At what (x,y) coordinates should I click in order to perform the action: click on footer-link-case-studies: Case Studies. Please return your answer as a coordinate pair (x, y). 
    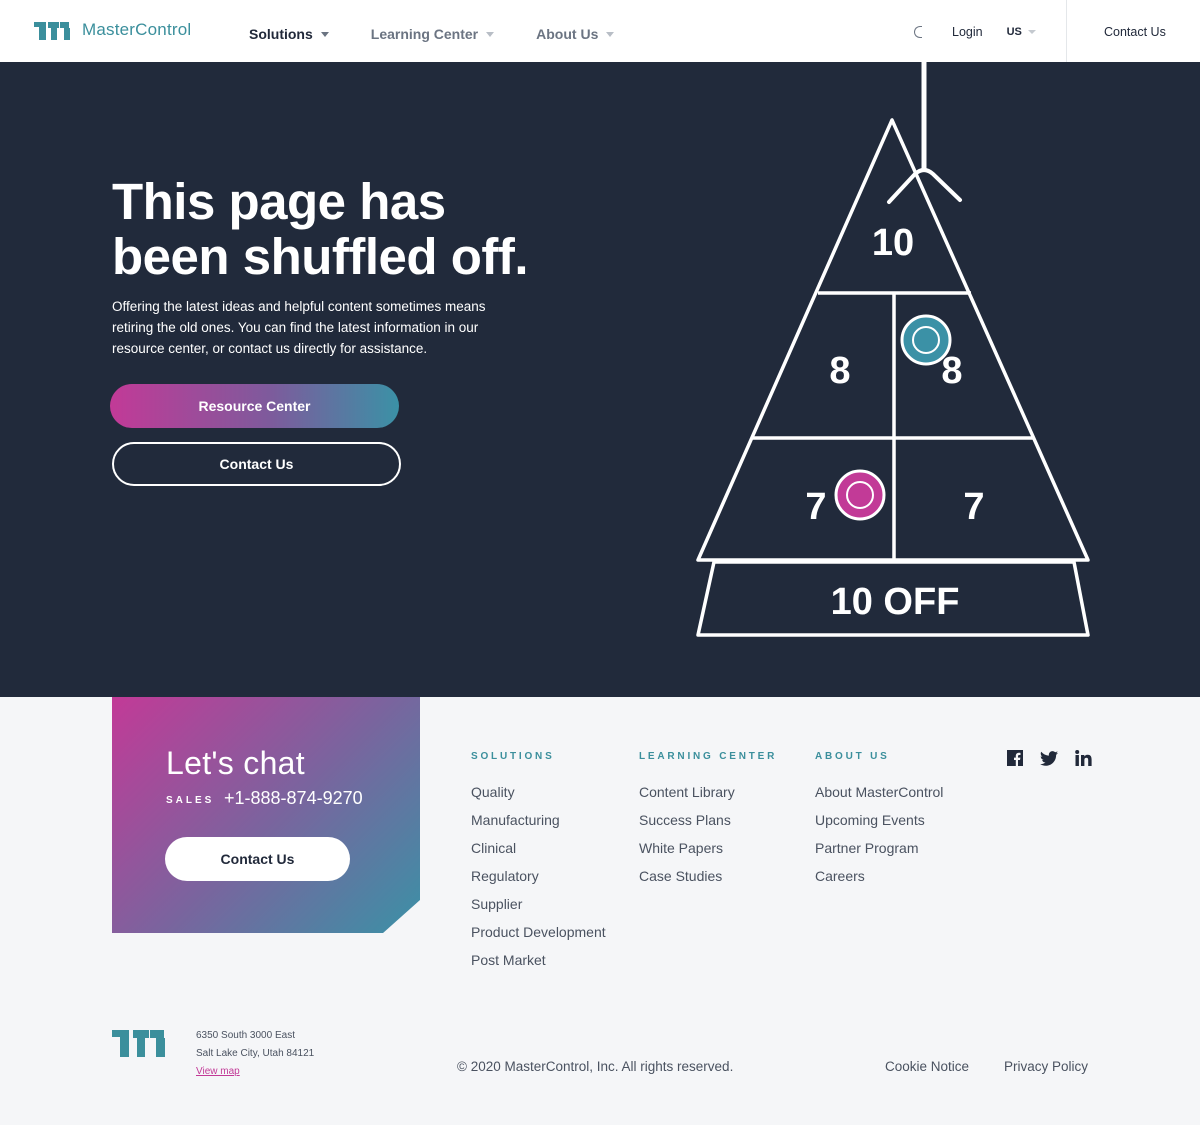
    Looking at the image, I should click on (708, 880).